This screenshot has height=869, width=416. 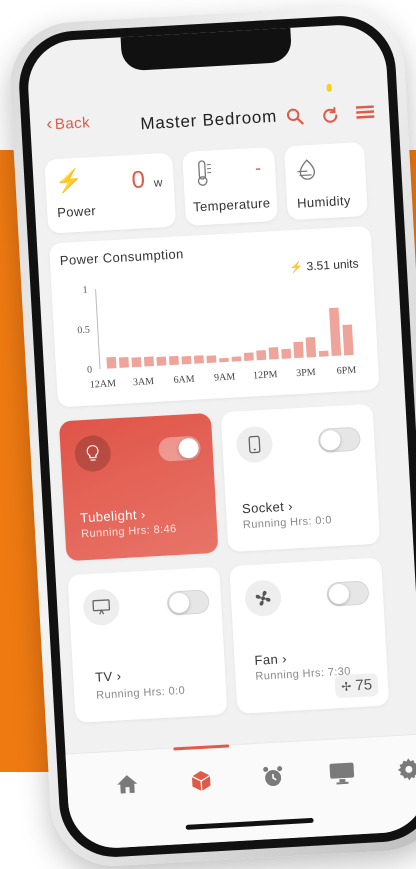 I want to click on temperature-card: - Temperature, so click(x=230, y=186).